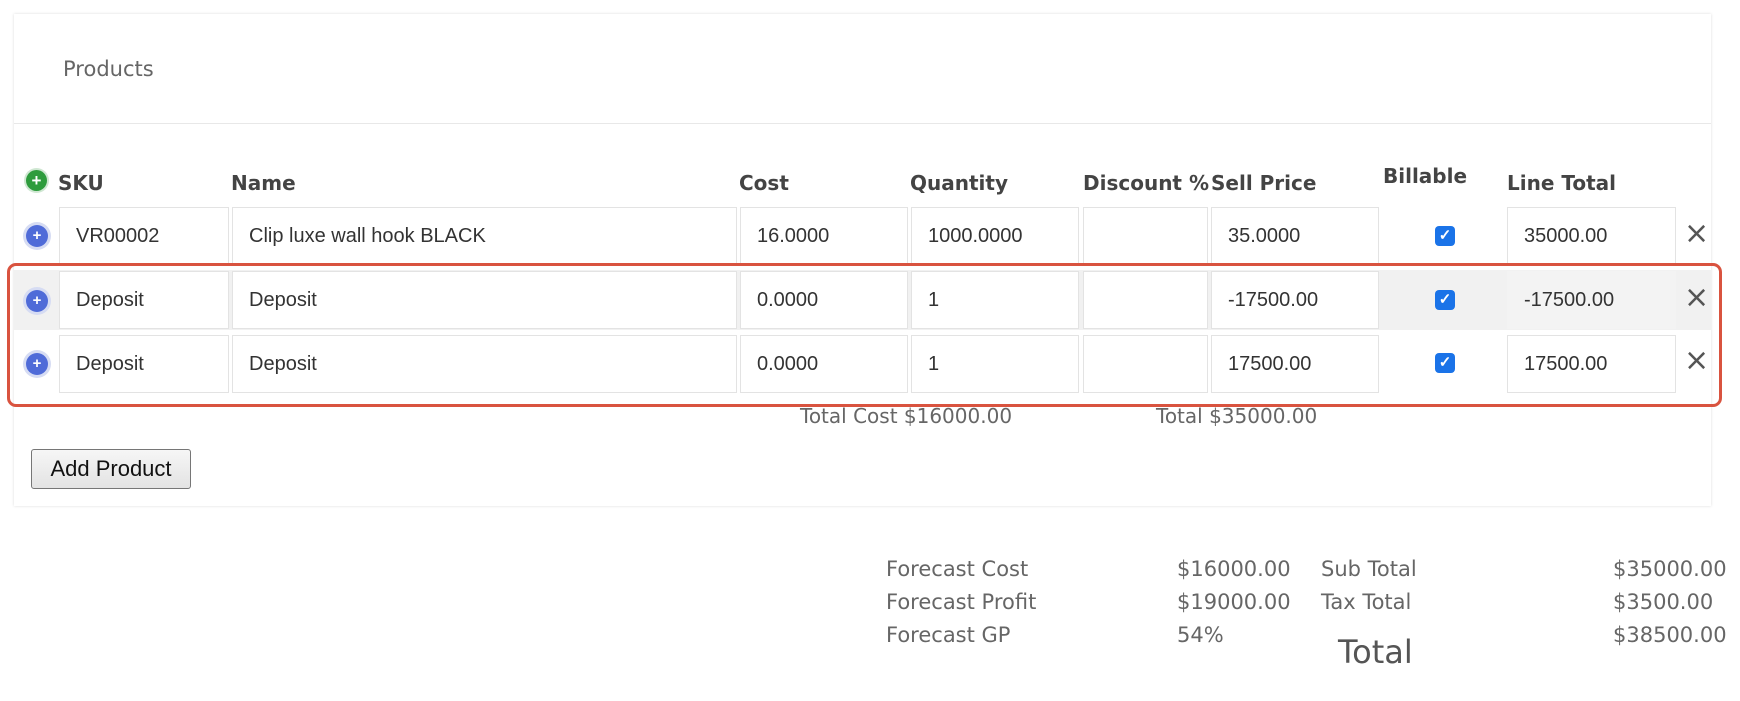 Image resolution: width=1740 pixels, height=701 pixels. I want to click on grand-total-value: $38500.00, so click(1670, 635).